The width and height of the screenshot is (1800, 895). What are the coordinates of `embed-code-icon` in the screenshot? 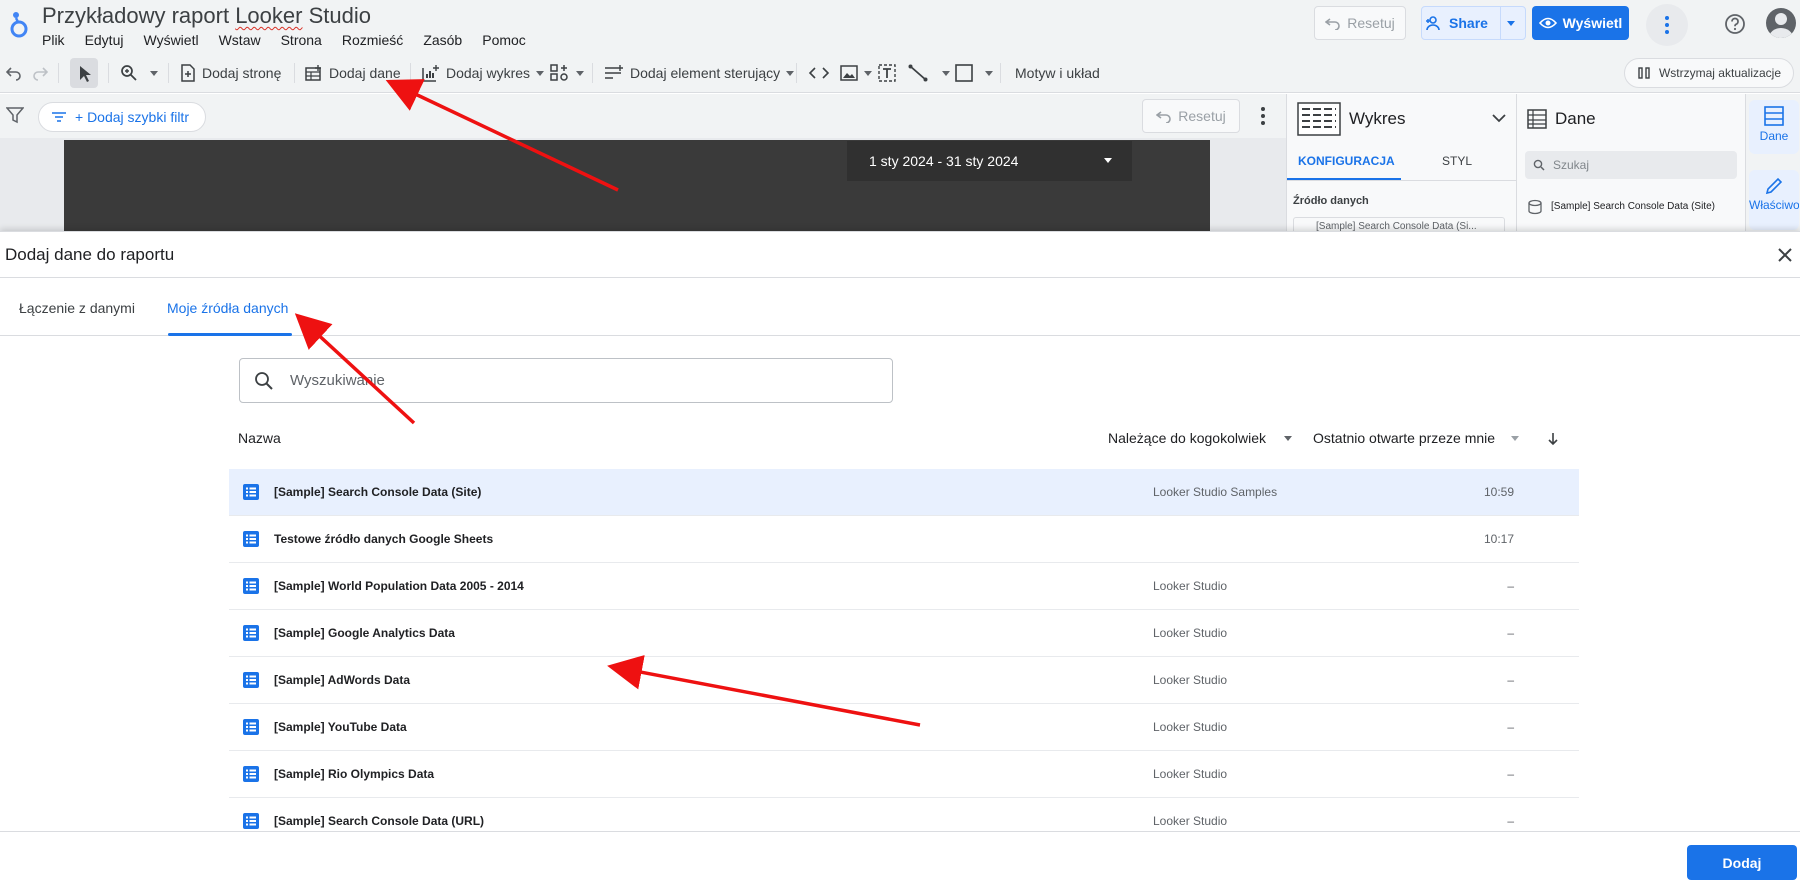 It's located at (819, 73).